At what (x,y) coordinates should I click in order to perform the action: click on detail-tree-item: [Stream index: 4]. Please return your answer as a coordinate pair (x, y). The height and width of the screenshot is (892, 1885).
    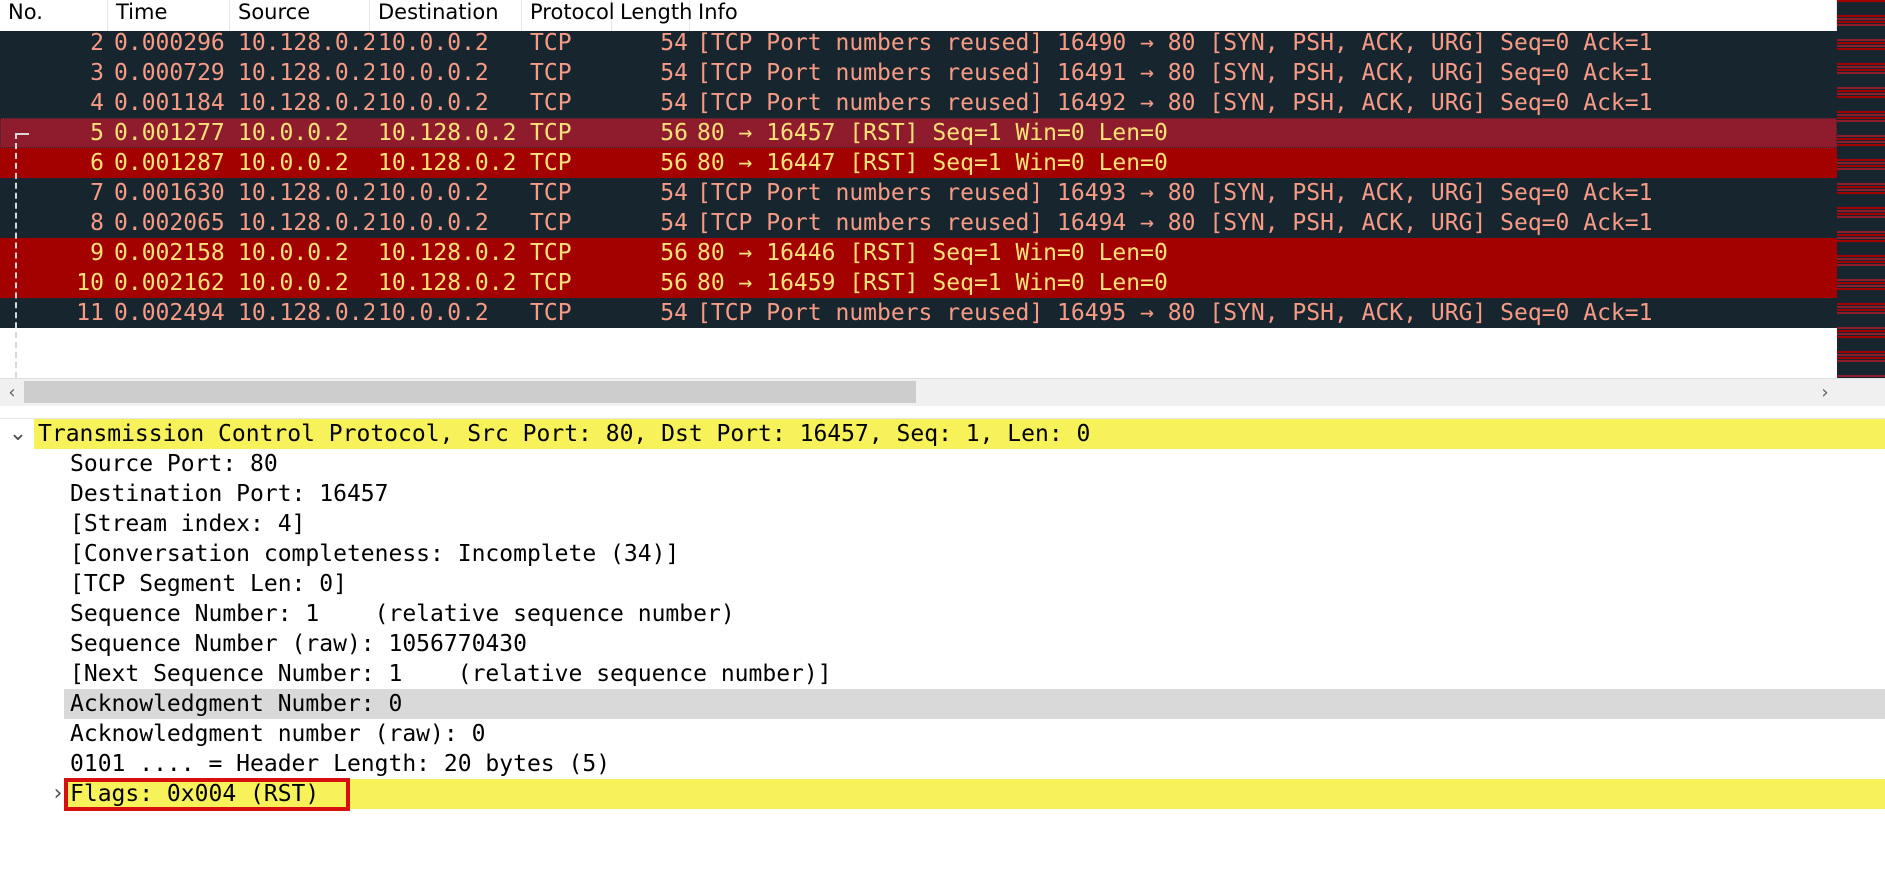
    Looking at the image, I should click on (942, 524).